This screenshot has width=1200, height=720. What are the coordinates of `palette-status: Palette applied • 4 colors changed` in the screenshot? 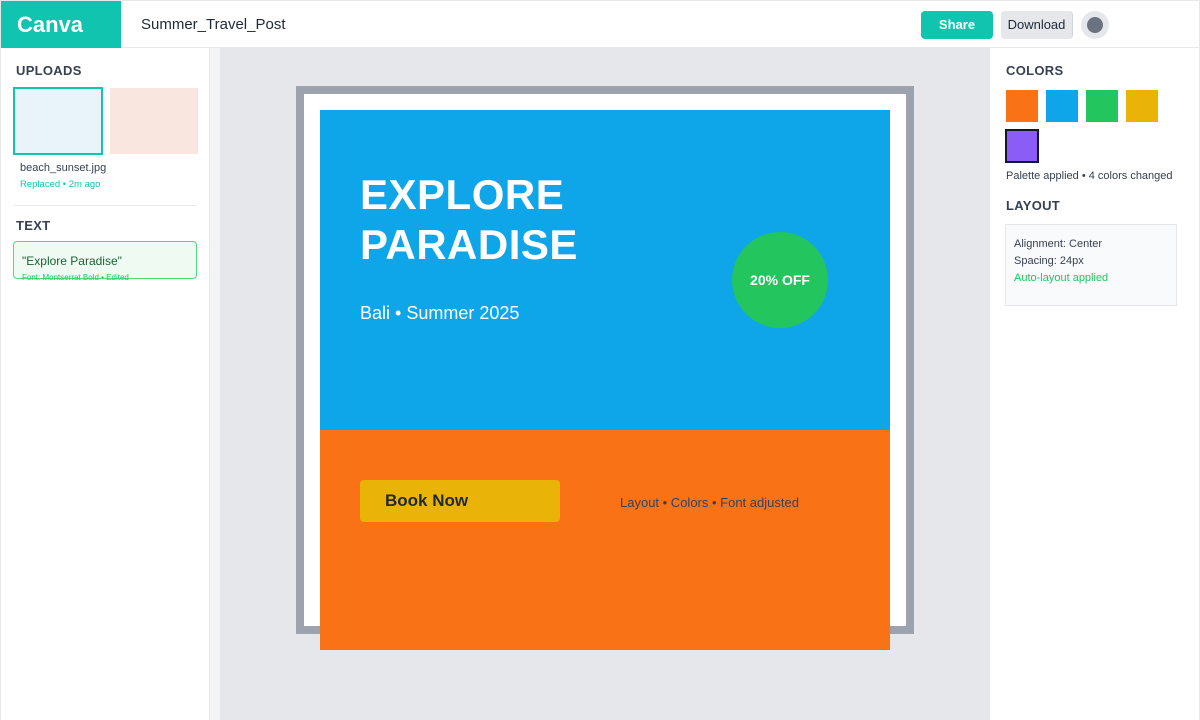 It's located at (1089, 176).